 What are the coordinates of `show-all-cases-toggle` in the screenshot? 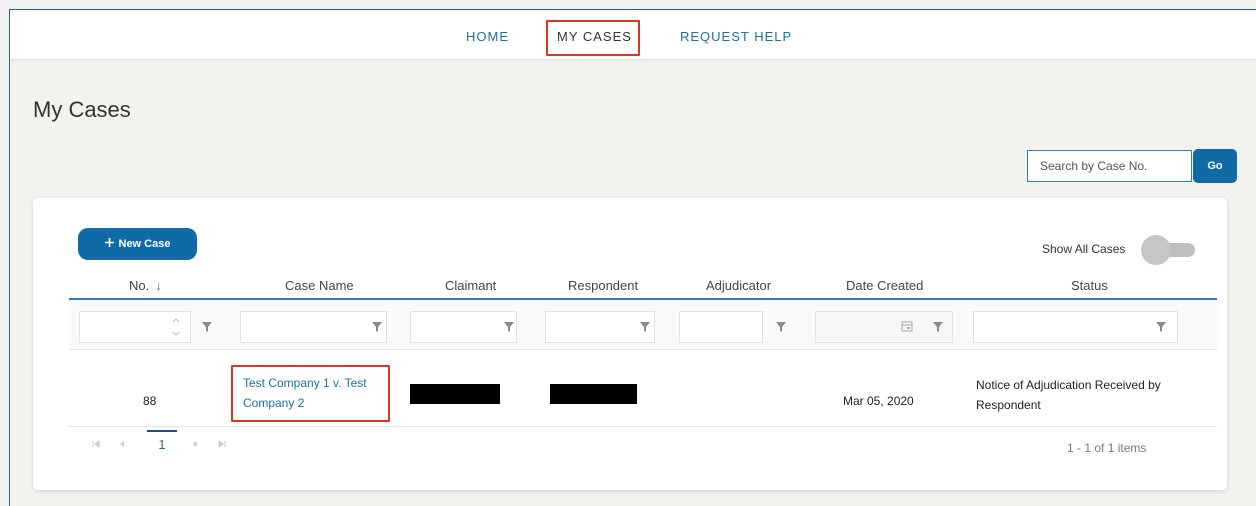 It's located at (1168, 250).